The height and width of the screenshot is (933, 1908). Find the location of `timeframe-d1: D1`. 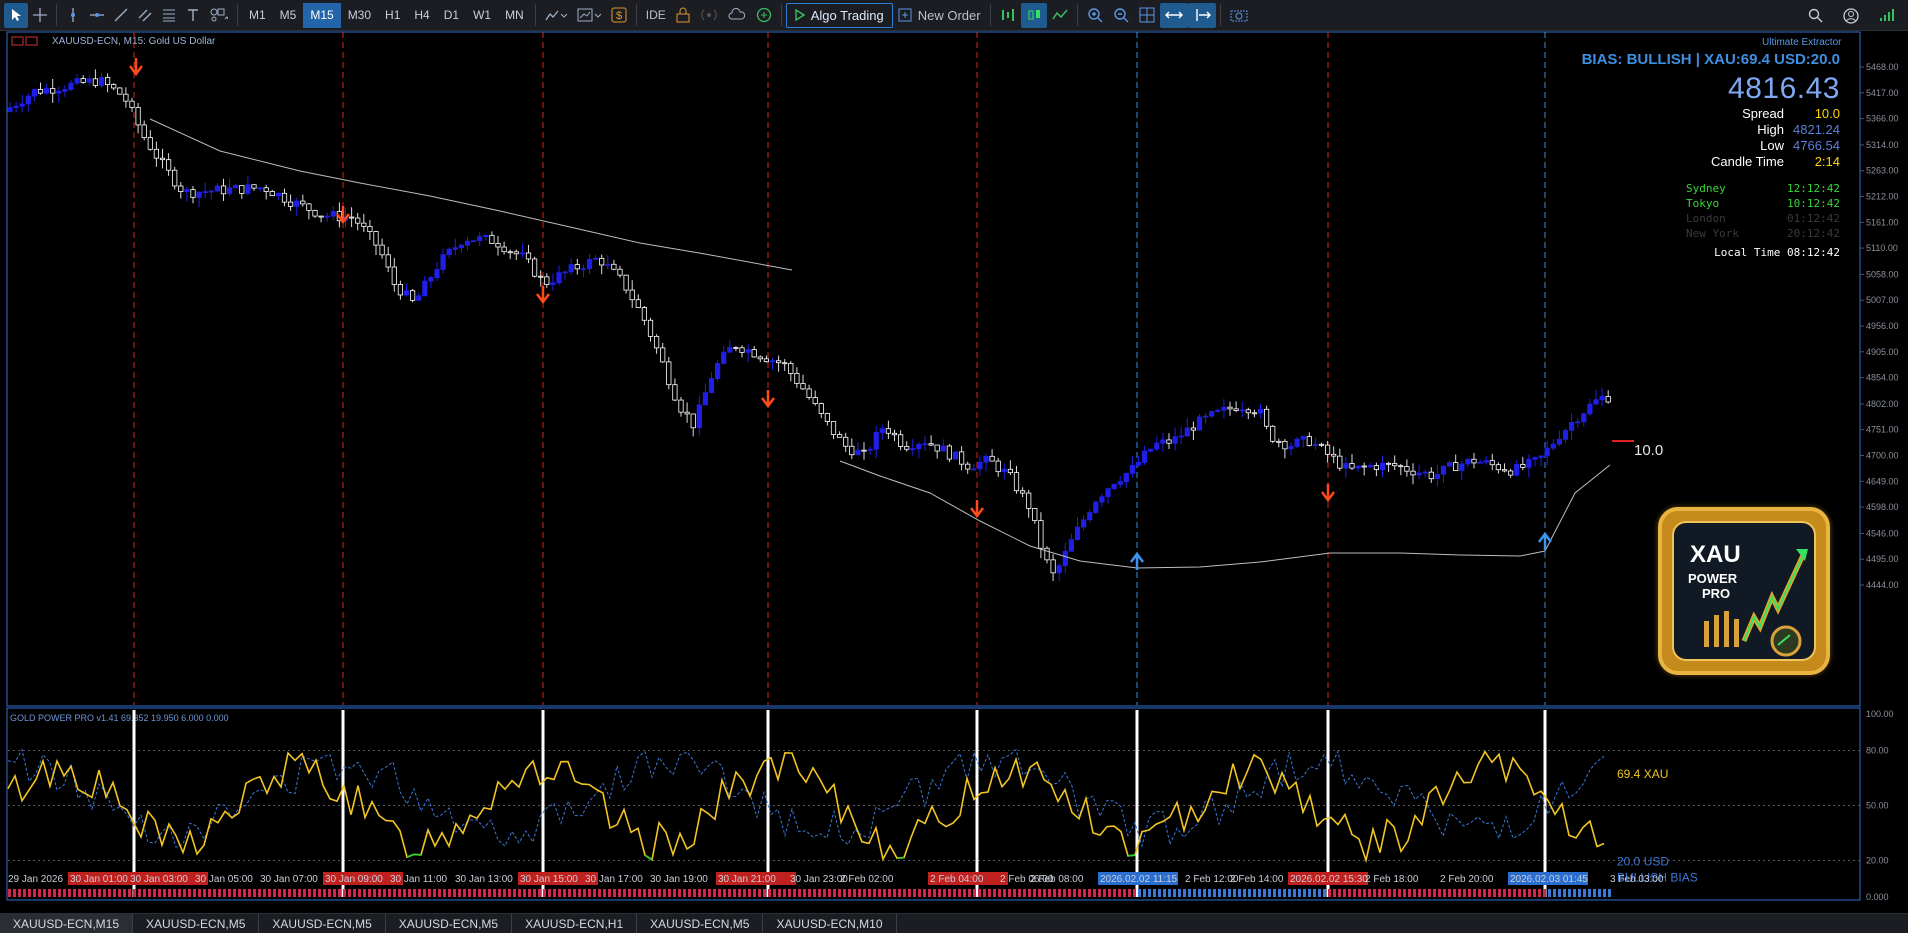

timeframe-d1: D1 is located at coordinates (451, 15).